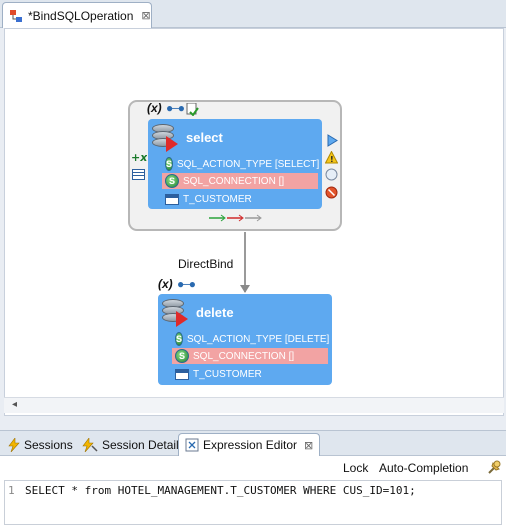 The width and height of the screenshot is (506, 527). I want to click on delete-prop-sql-connection: S SQL_CONNECTION [], so click(250, 356).